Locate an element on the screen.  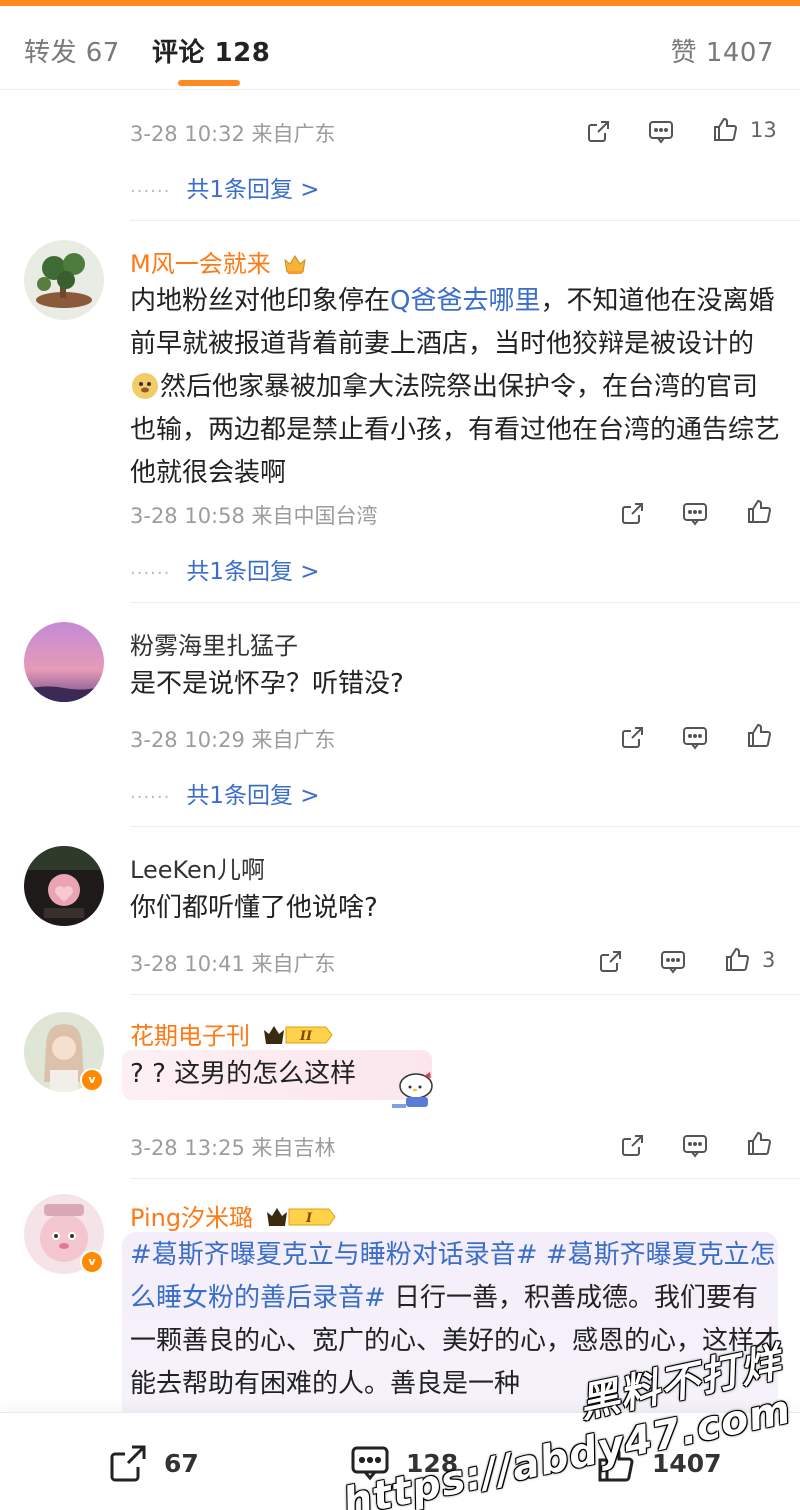
vip-badge-icon is located at coordinates (295, 267).